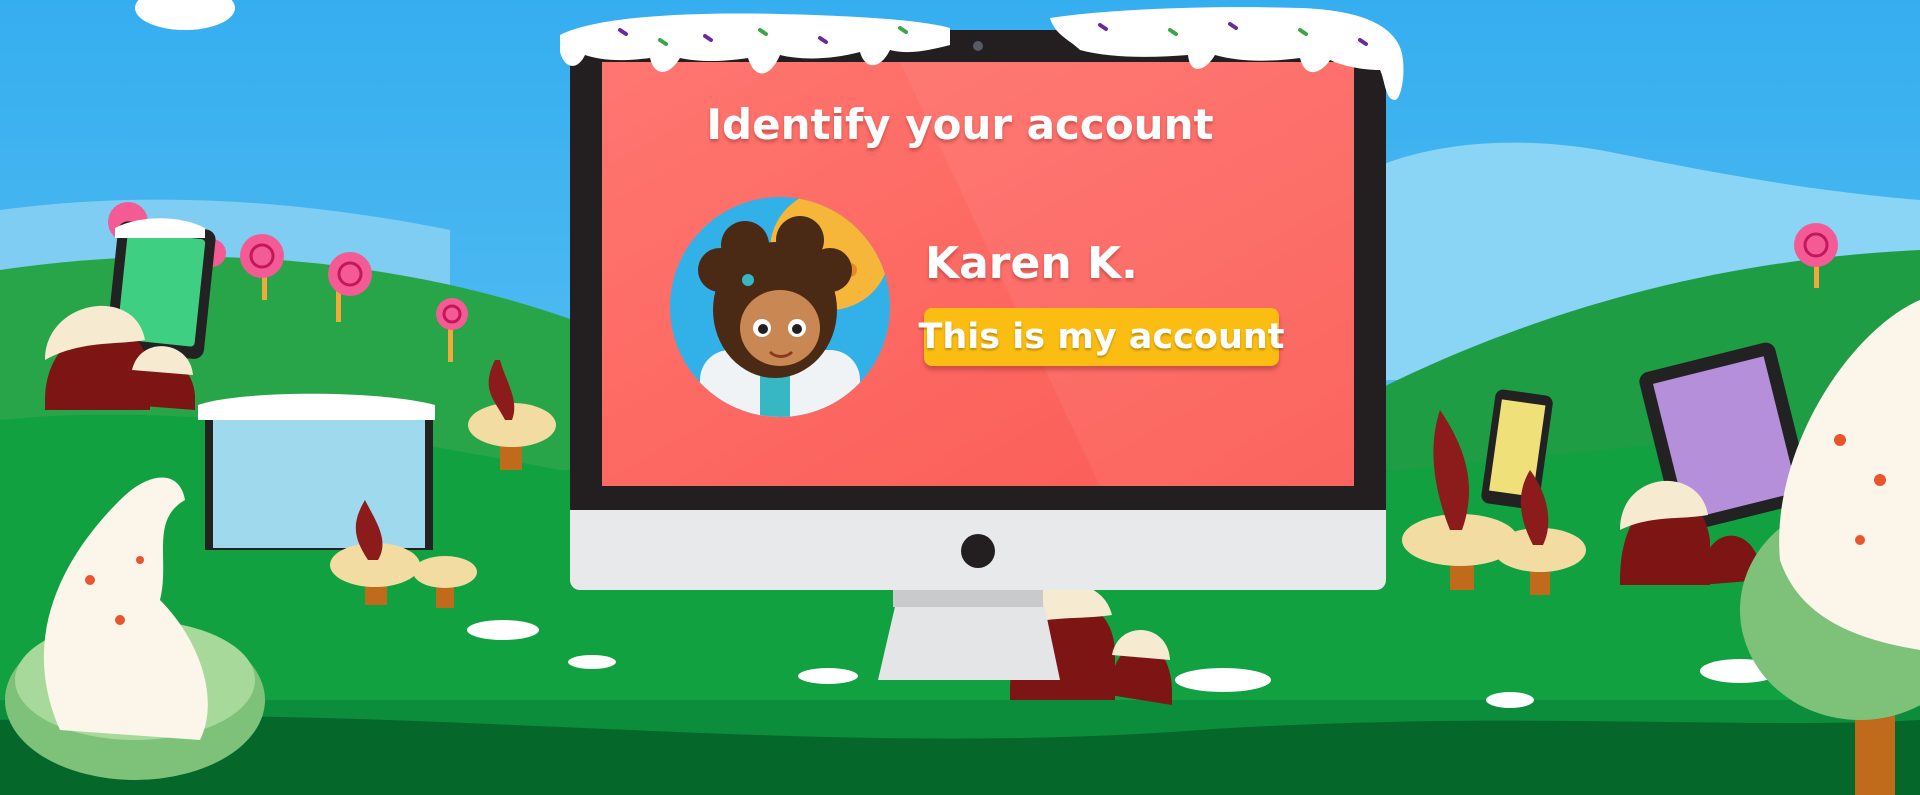 The height and width of the screenshot is (795, 1920). What do you see at coordinates (978, 551) in the screenshot?
I see `monitor-logo` at bounding box center [978, 551].